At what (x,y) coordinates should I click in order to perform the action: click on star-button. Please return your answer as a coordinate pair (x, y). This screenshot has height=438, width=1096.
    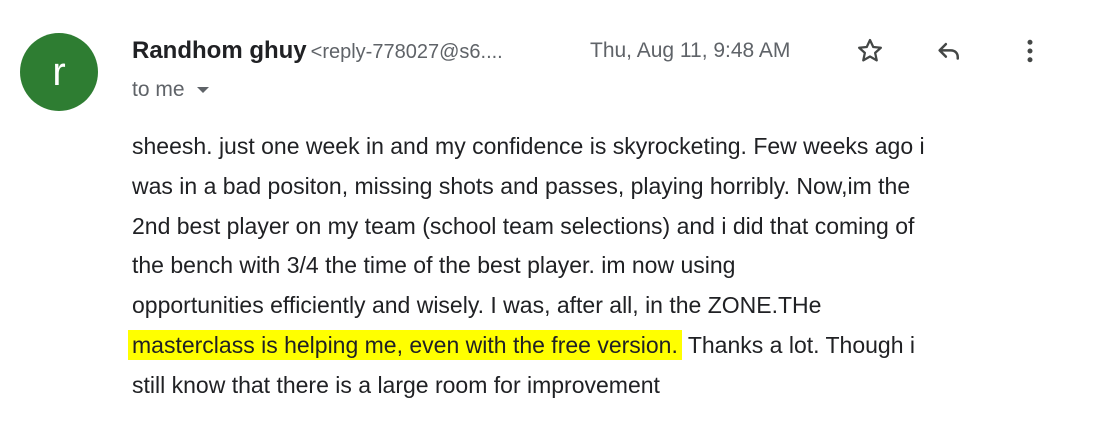
    Looking at the image, I should click on (870, 51).